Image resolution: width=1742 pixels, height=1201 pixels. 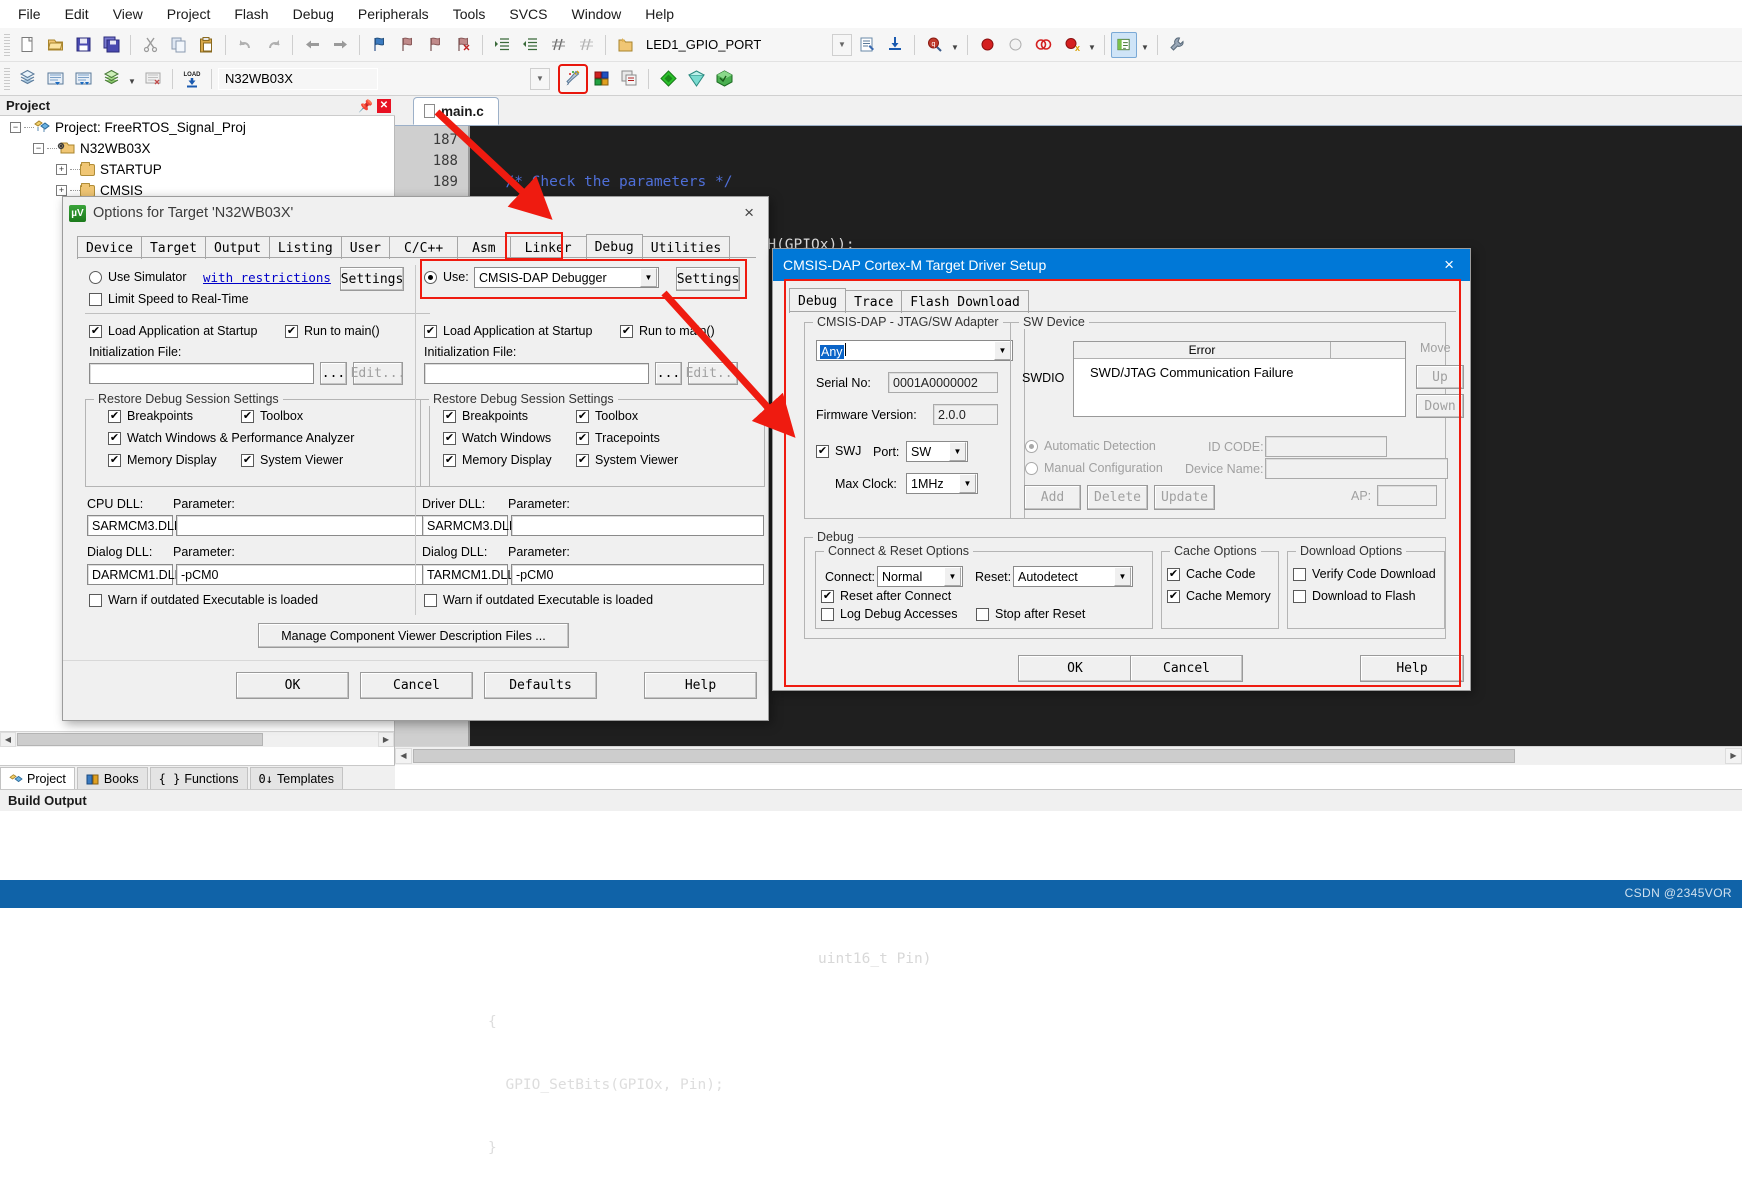 I want to click on menu-item-file: File, so click(x=29, y=14).